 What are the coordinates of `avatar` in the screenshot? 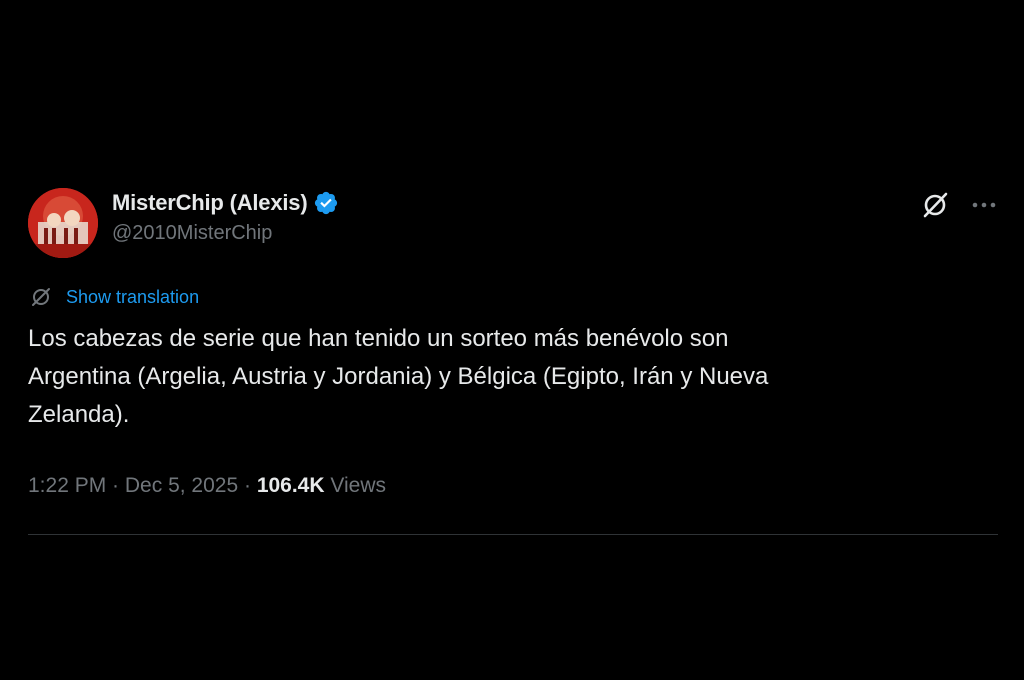 It's located at (63, 223).